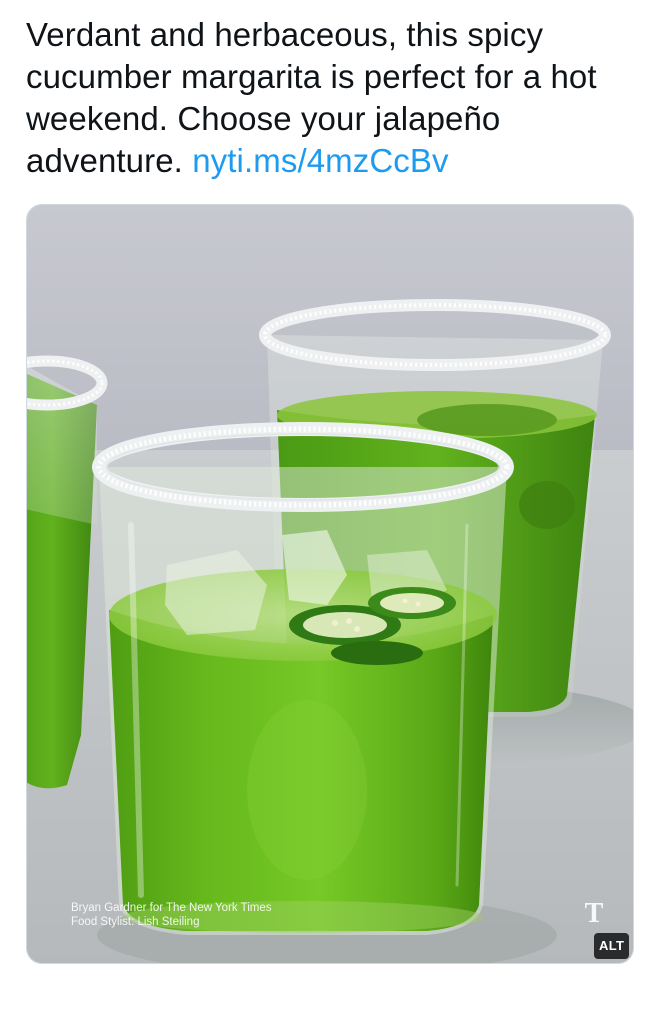 The width and height of the screenshot is (660, 1016). What do you see at coordinates (612, 946) in the screenshot?
I see `alt-text-button: ALT` at bounding box center [612, 946].